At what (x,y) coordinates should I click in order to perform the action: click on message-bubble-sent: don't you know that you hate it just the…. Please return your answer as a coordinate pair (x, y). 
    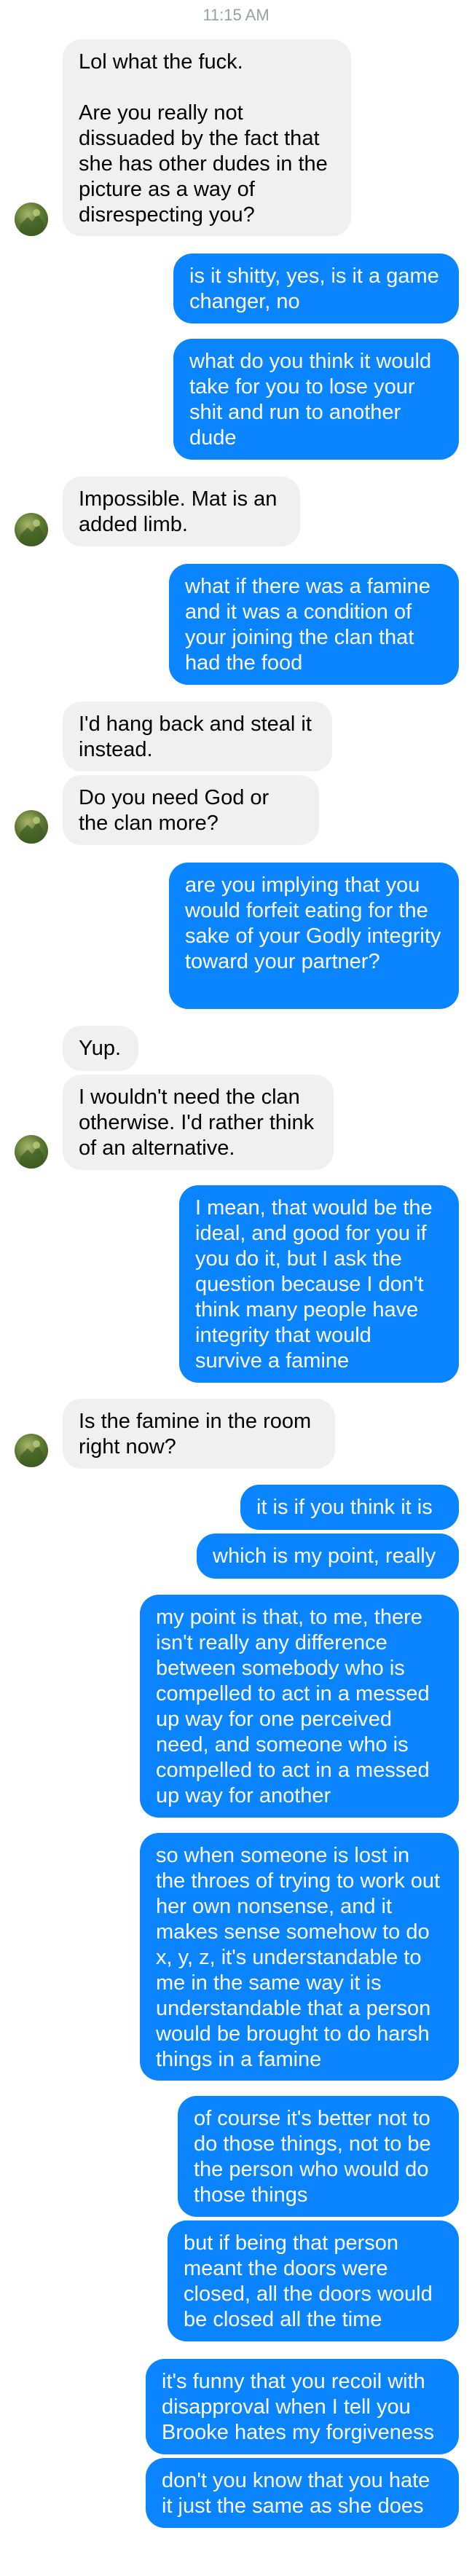
    Looking at the image, I should click on (302, 2493).